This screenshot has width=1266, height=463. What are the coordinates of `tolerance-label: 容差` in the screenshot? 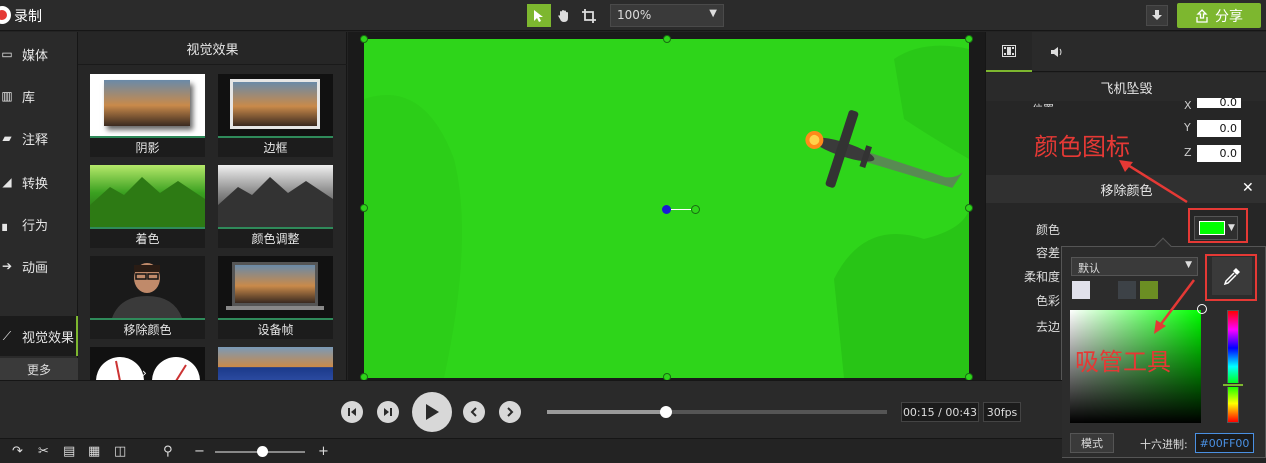 It's located at (1048, 253).